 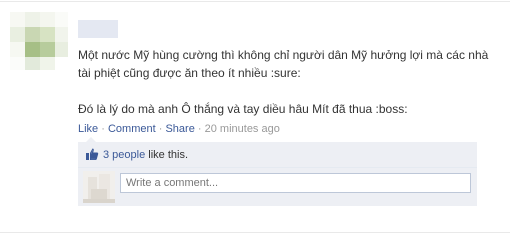 What do you see at coordinates (255, 1) in the screenshot?
I see `top-divider` at bounding box center [255, 1].